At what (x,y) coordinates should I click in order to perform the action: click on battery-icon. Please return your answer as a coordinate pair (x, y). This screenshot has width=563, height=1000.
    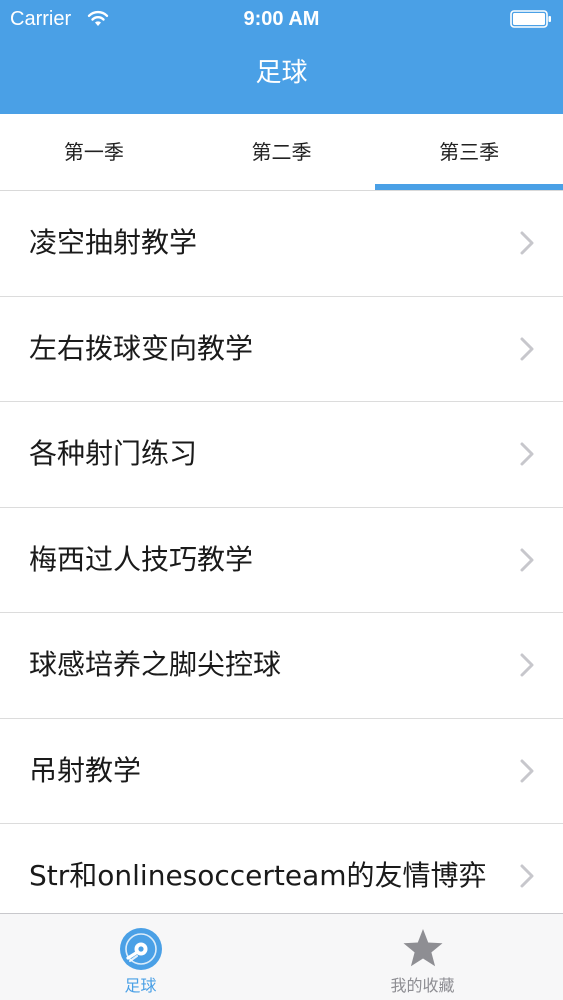
    Looking at the image, I should click on (530, 19).